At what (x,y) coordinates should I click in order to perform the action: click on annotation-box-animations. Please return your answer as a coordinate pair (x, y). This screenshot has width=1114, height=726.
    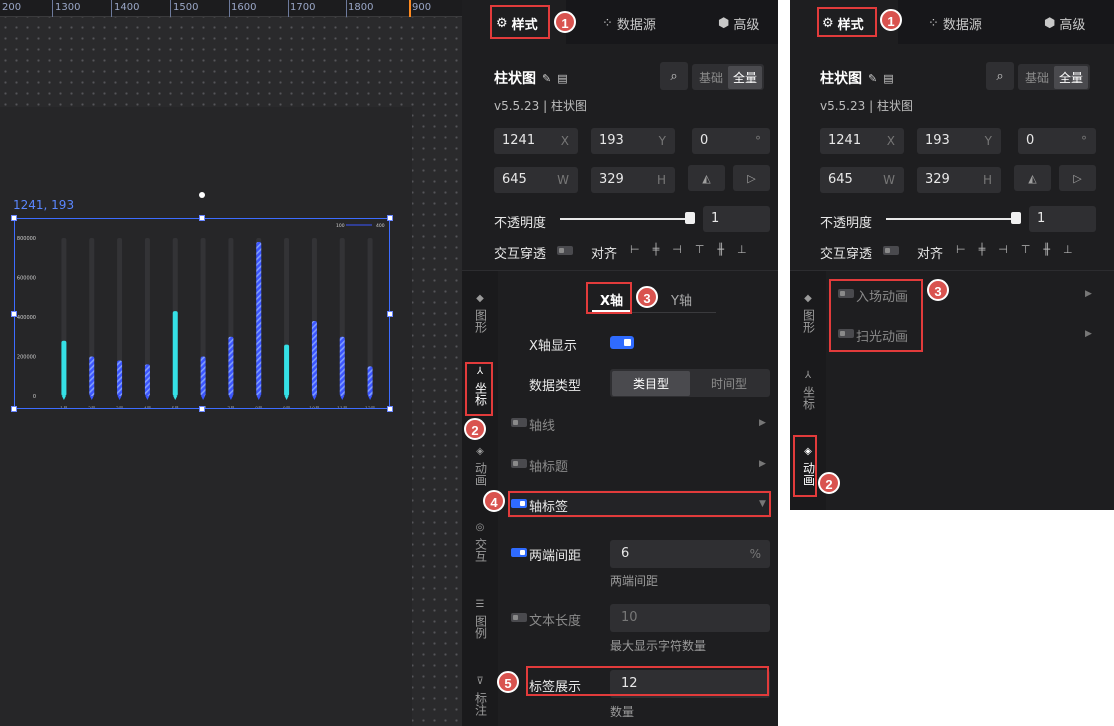
    Looking at the image, I should click on (876, 315).